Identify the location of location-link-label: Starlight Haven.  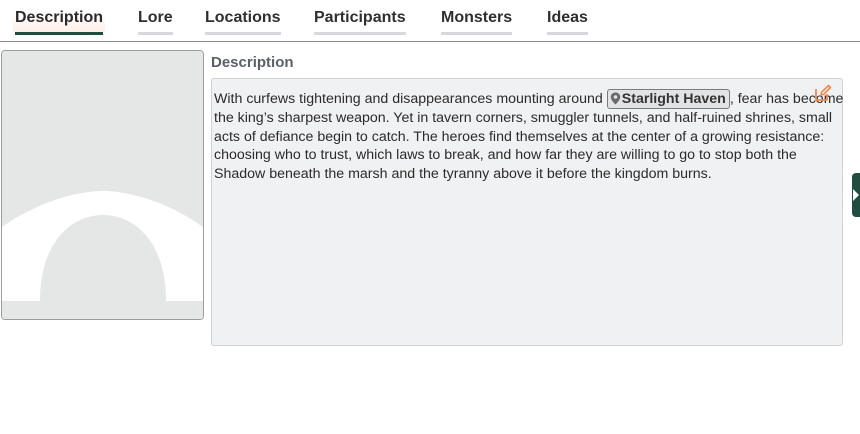
(673, 99).